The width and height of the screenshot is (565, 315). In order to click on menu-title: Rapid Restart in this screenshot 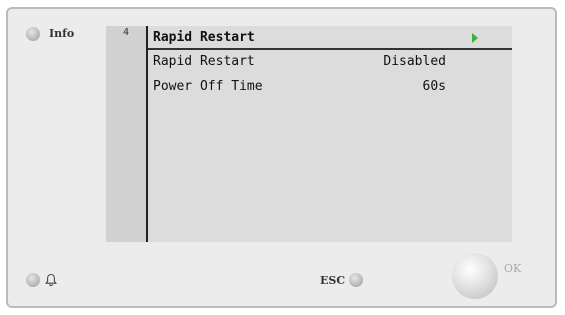, I will do `click(204, 37)`.